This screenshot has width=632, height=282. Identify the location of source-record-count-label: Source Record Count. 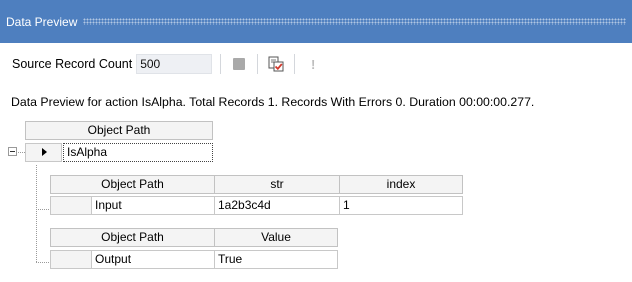
(72, 64).